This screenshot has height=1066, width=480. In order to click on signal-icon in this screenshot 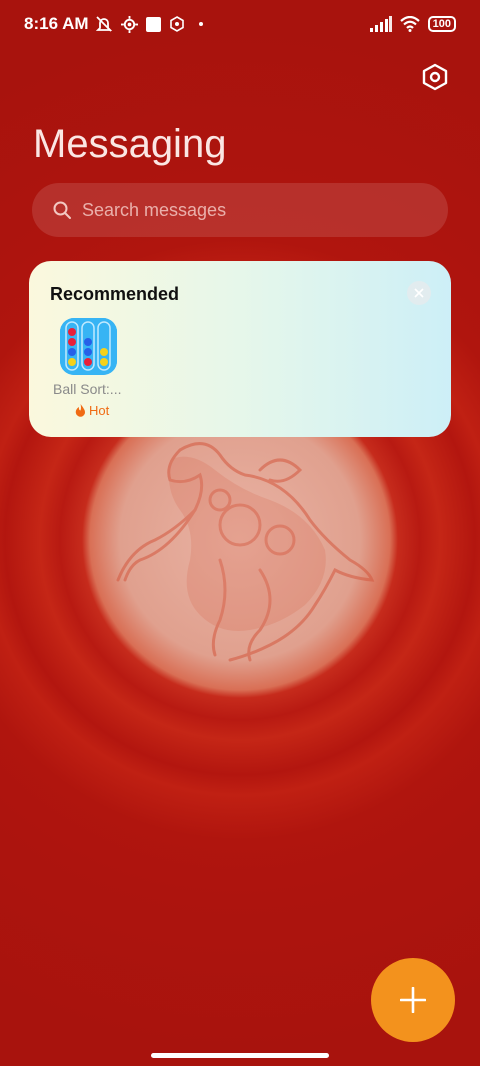, I will do `click(380, 24)`.